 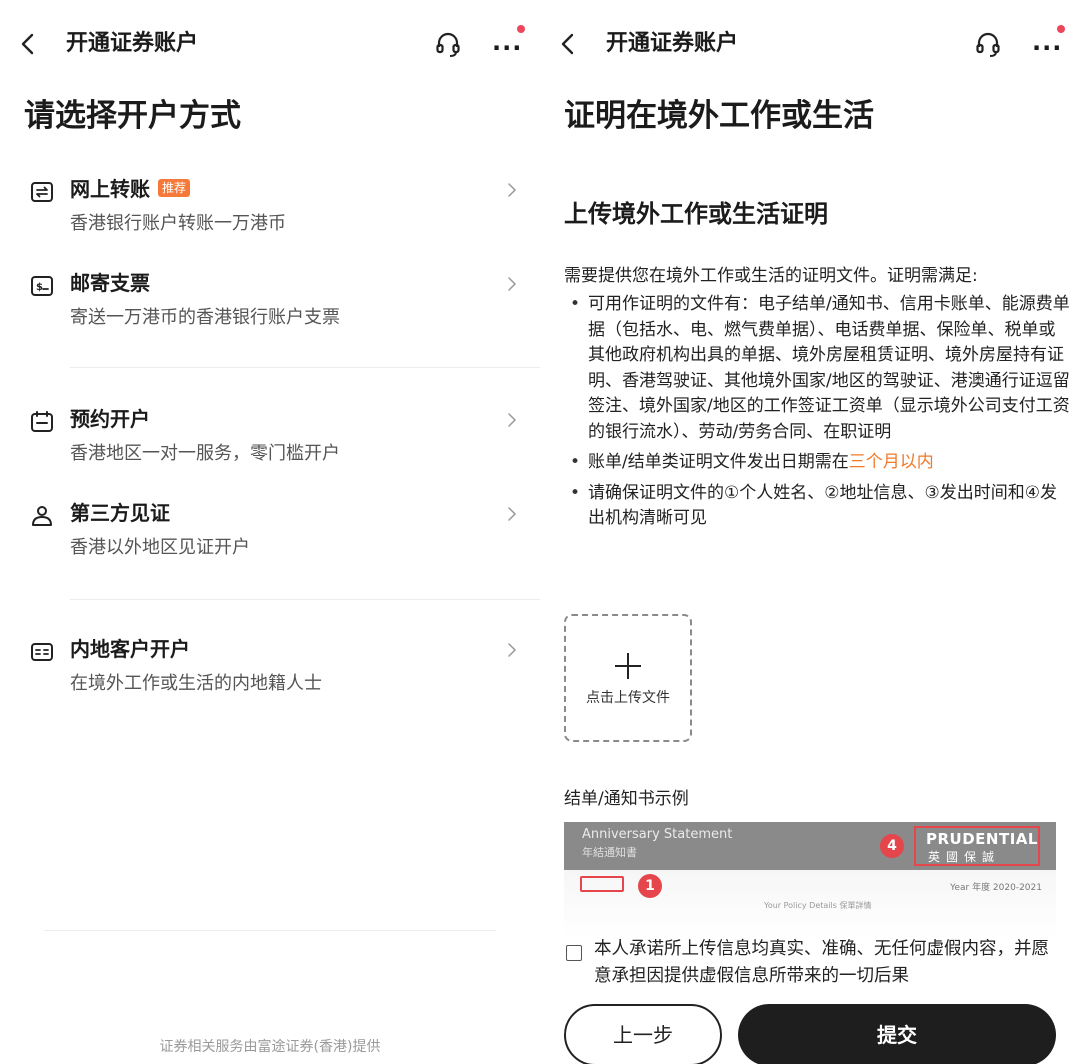 I want to click on id-card-icon, so click(x=42, y=652).